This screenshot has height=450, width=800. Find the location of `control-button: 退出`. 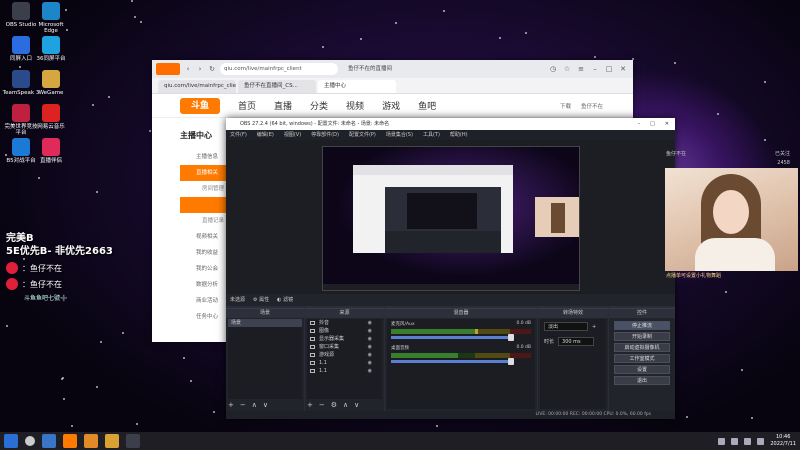

control-button: 退出 is located at coordinates (642, 380).